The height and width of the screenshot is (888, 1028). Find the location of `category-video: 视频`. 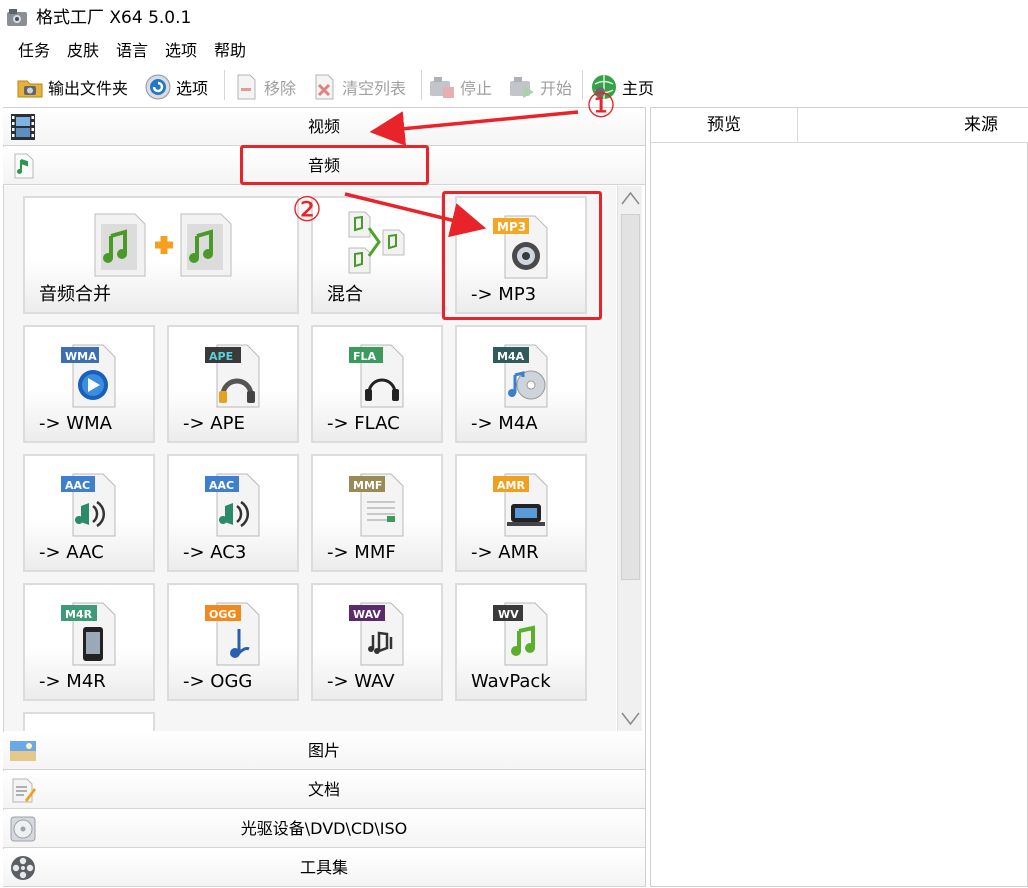

category-video: 视频 is located at coordinates (324, 127).